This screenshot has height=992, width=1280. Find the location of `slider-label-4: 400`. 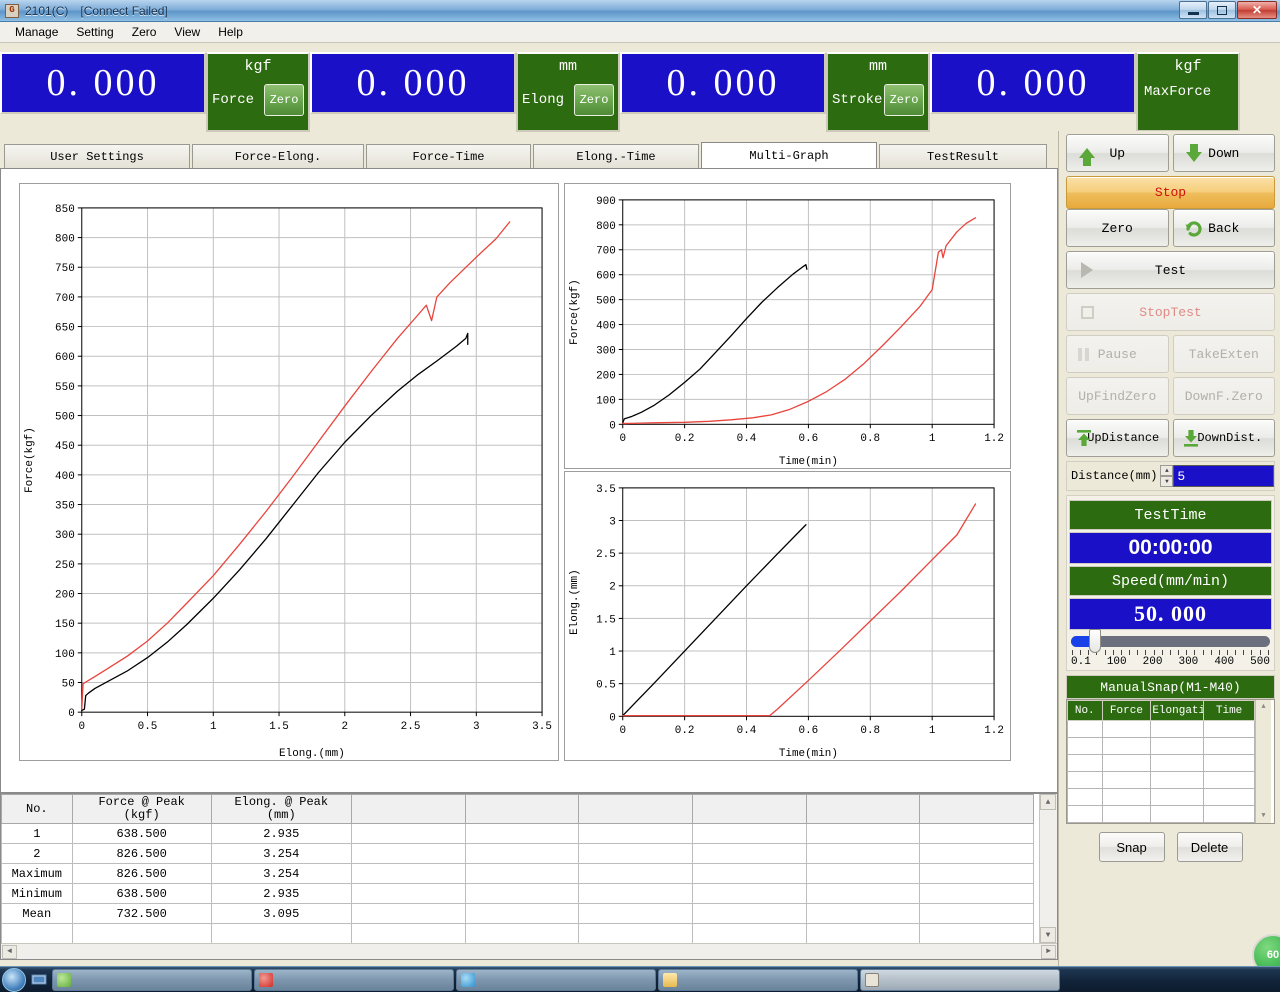

slider-label-4: 400 is located at coordinates (1224, 662).